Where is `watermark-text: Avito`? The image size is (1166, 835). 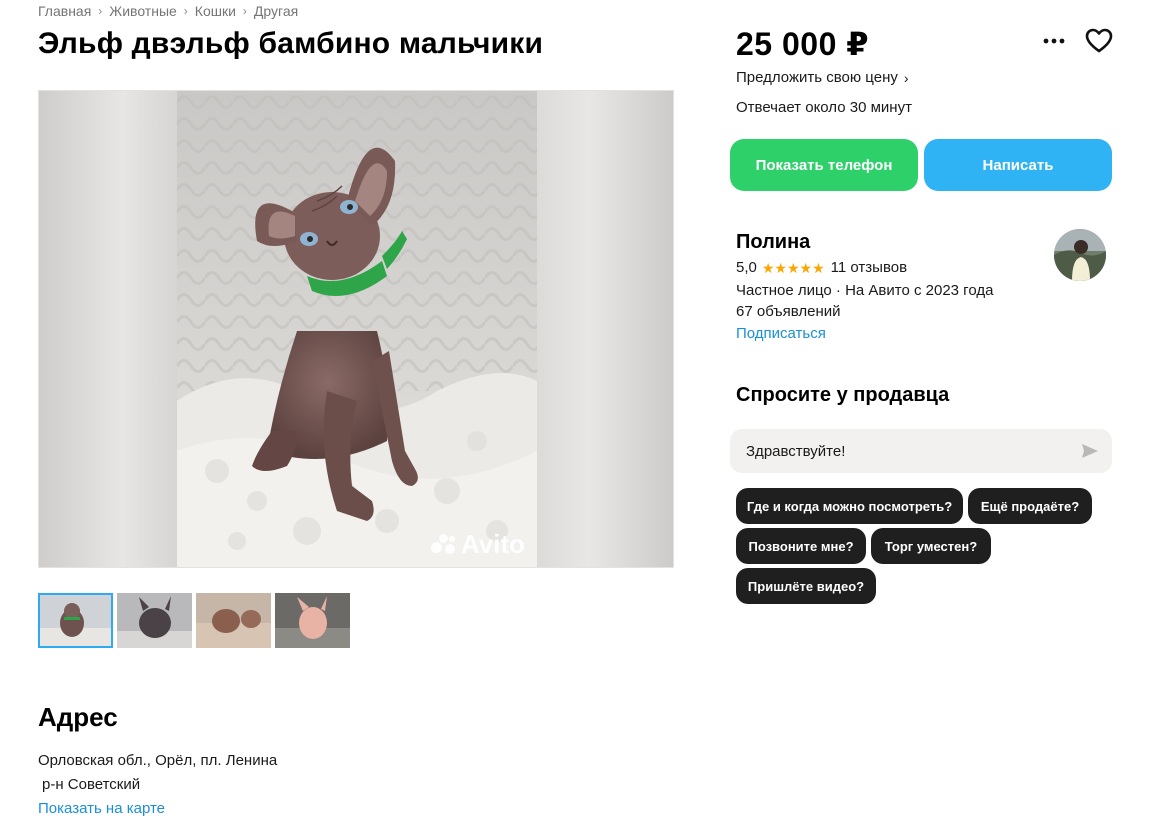 watermark-text: Avito is located at coordinates (493, 544).